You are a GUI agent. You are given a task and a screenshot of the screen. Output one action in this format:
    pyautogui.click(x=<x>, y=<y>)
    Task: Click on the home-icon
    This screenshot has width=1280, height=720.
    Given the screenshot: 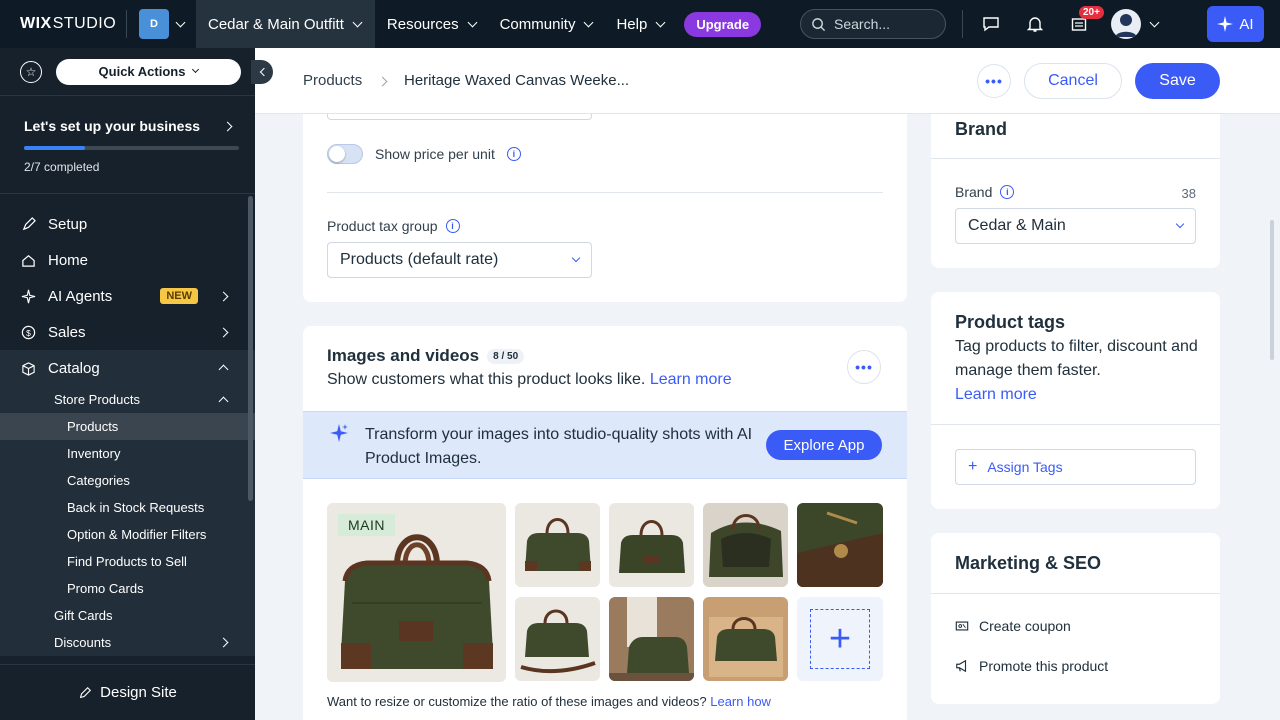 What is the action you would take?
    pyautogui.click(x=28, y=260)
    